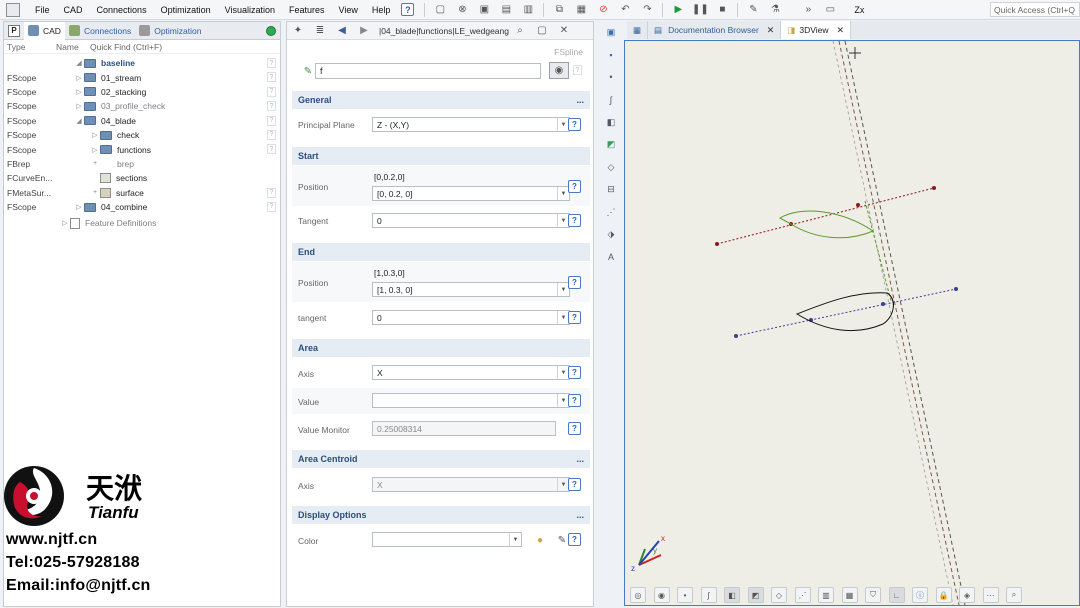 The width and height of the screenshot is (1080, 608). I want to click on overflow-icon: », so click(808, 10).